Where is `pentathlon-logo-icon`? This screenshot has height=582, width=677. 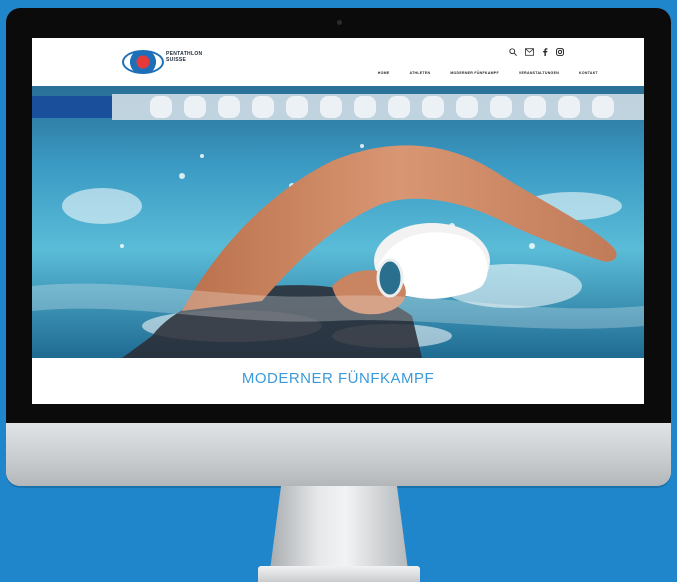
pentathlon-logo-icon is located at coordinates (143, 62).